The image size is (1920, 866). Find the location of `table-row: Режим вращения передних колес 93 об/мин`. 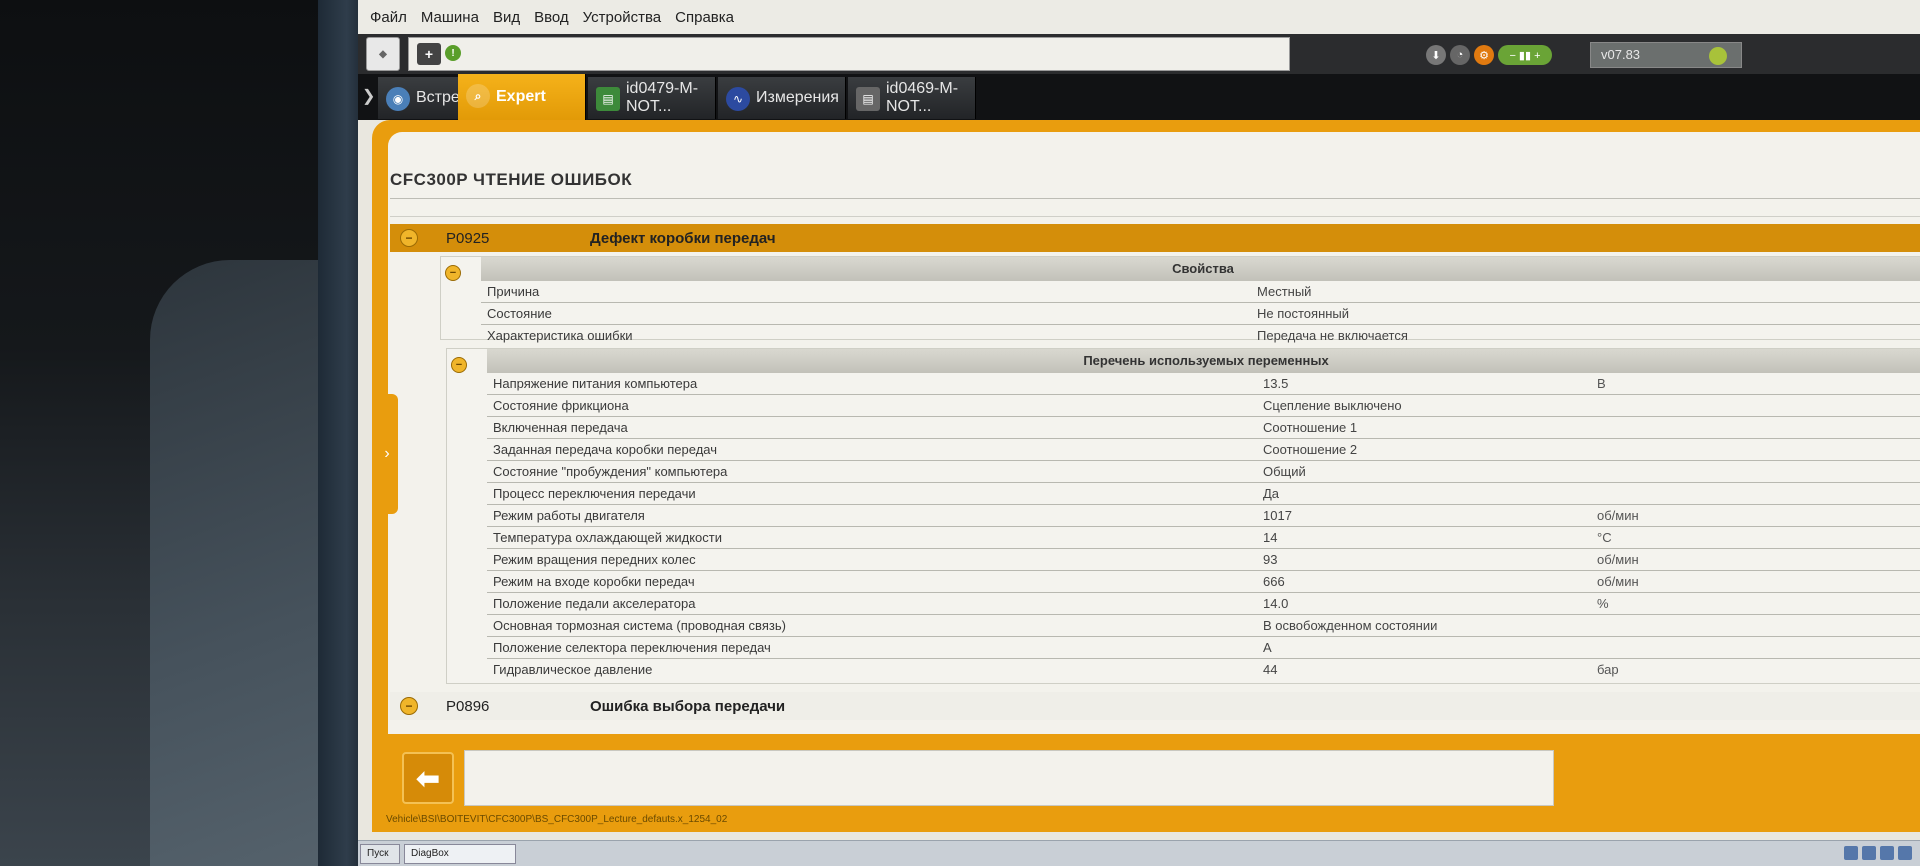

table-row: Режим вращения передних колес 93 об/мин is located at coordinates (1203, 560).